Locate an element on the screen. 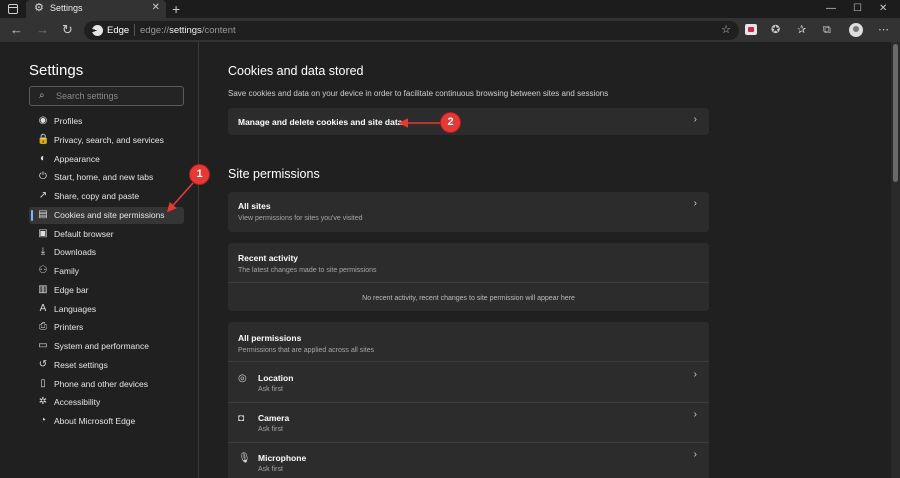 This screenshot has width=900, height=478. annotation-arrows is located at coordinates (303, 165).